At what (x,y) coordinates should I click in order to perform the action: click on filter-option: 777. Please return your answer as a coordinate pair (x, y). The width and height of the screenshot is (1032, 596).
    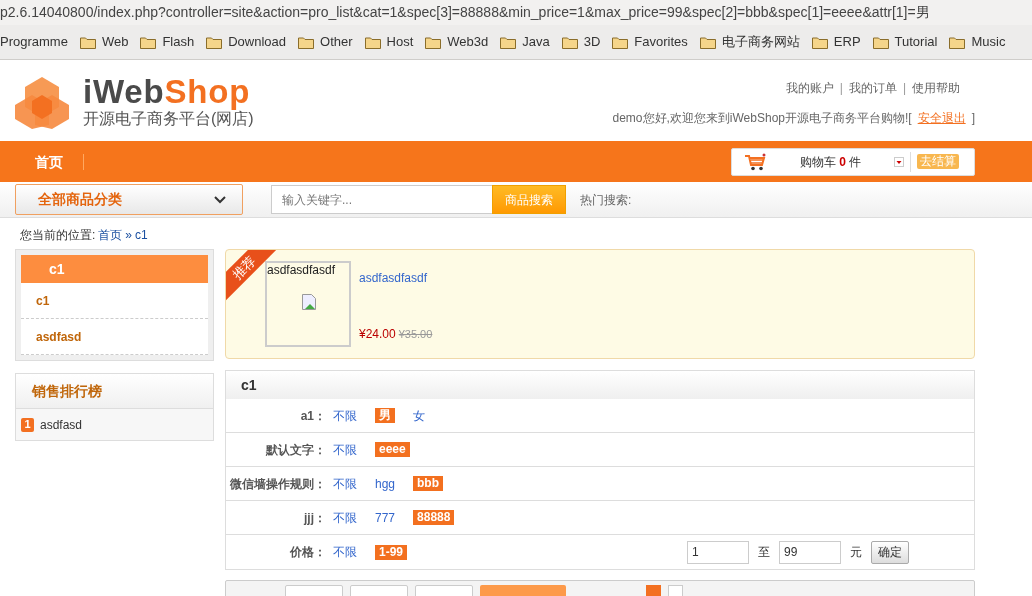
    Looking at the image, I should click on (385, 517).